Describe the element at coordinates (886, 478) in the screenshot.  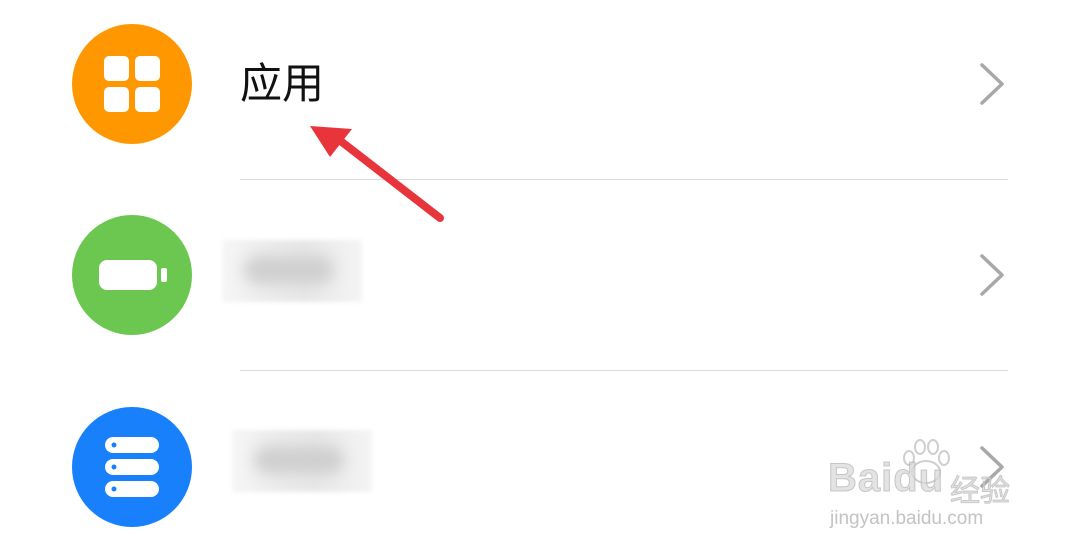
I see `watermark-brand: Baidu` at that location.